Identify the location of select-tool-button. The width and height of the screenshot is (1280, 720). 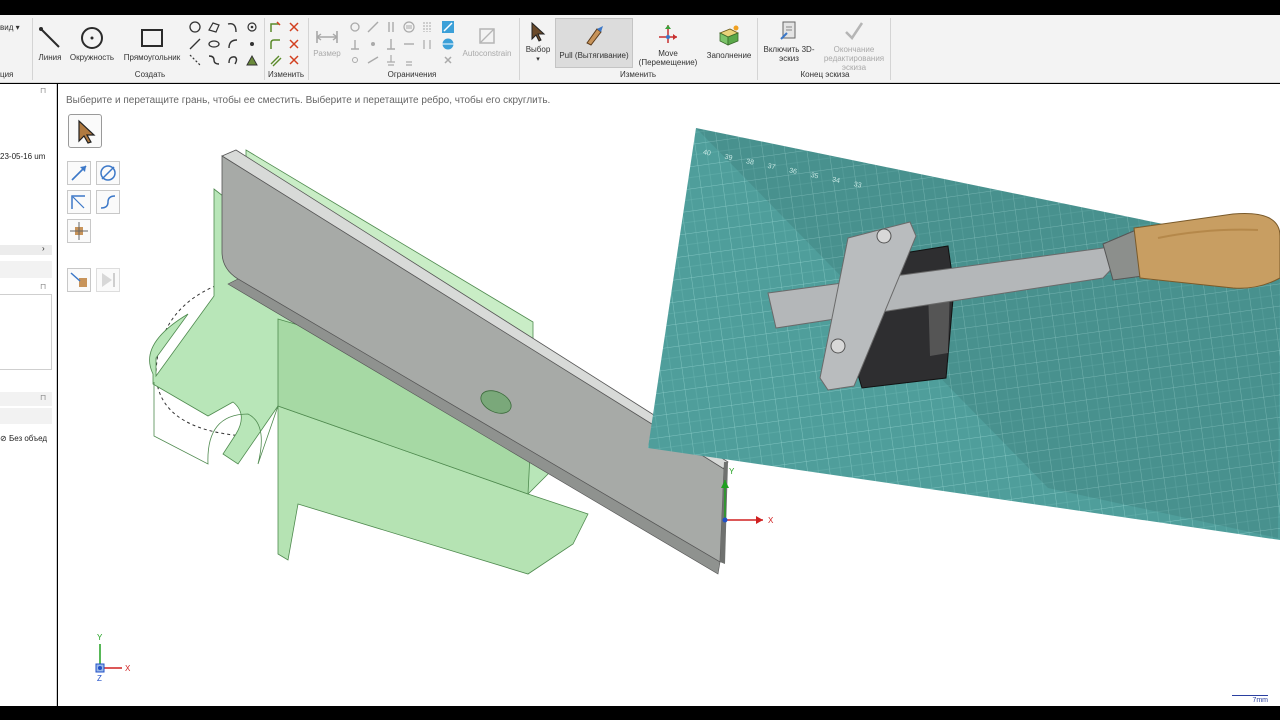
(85, 131).